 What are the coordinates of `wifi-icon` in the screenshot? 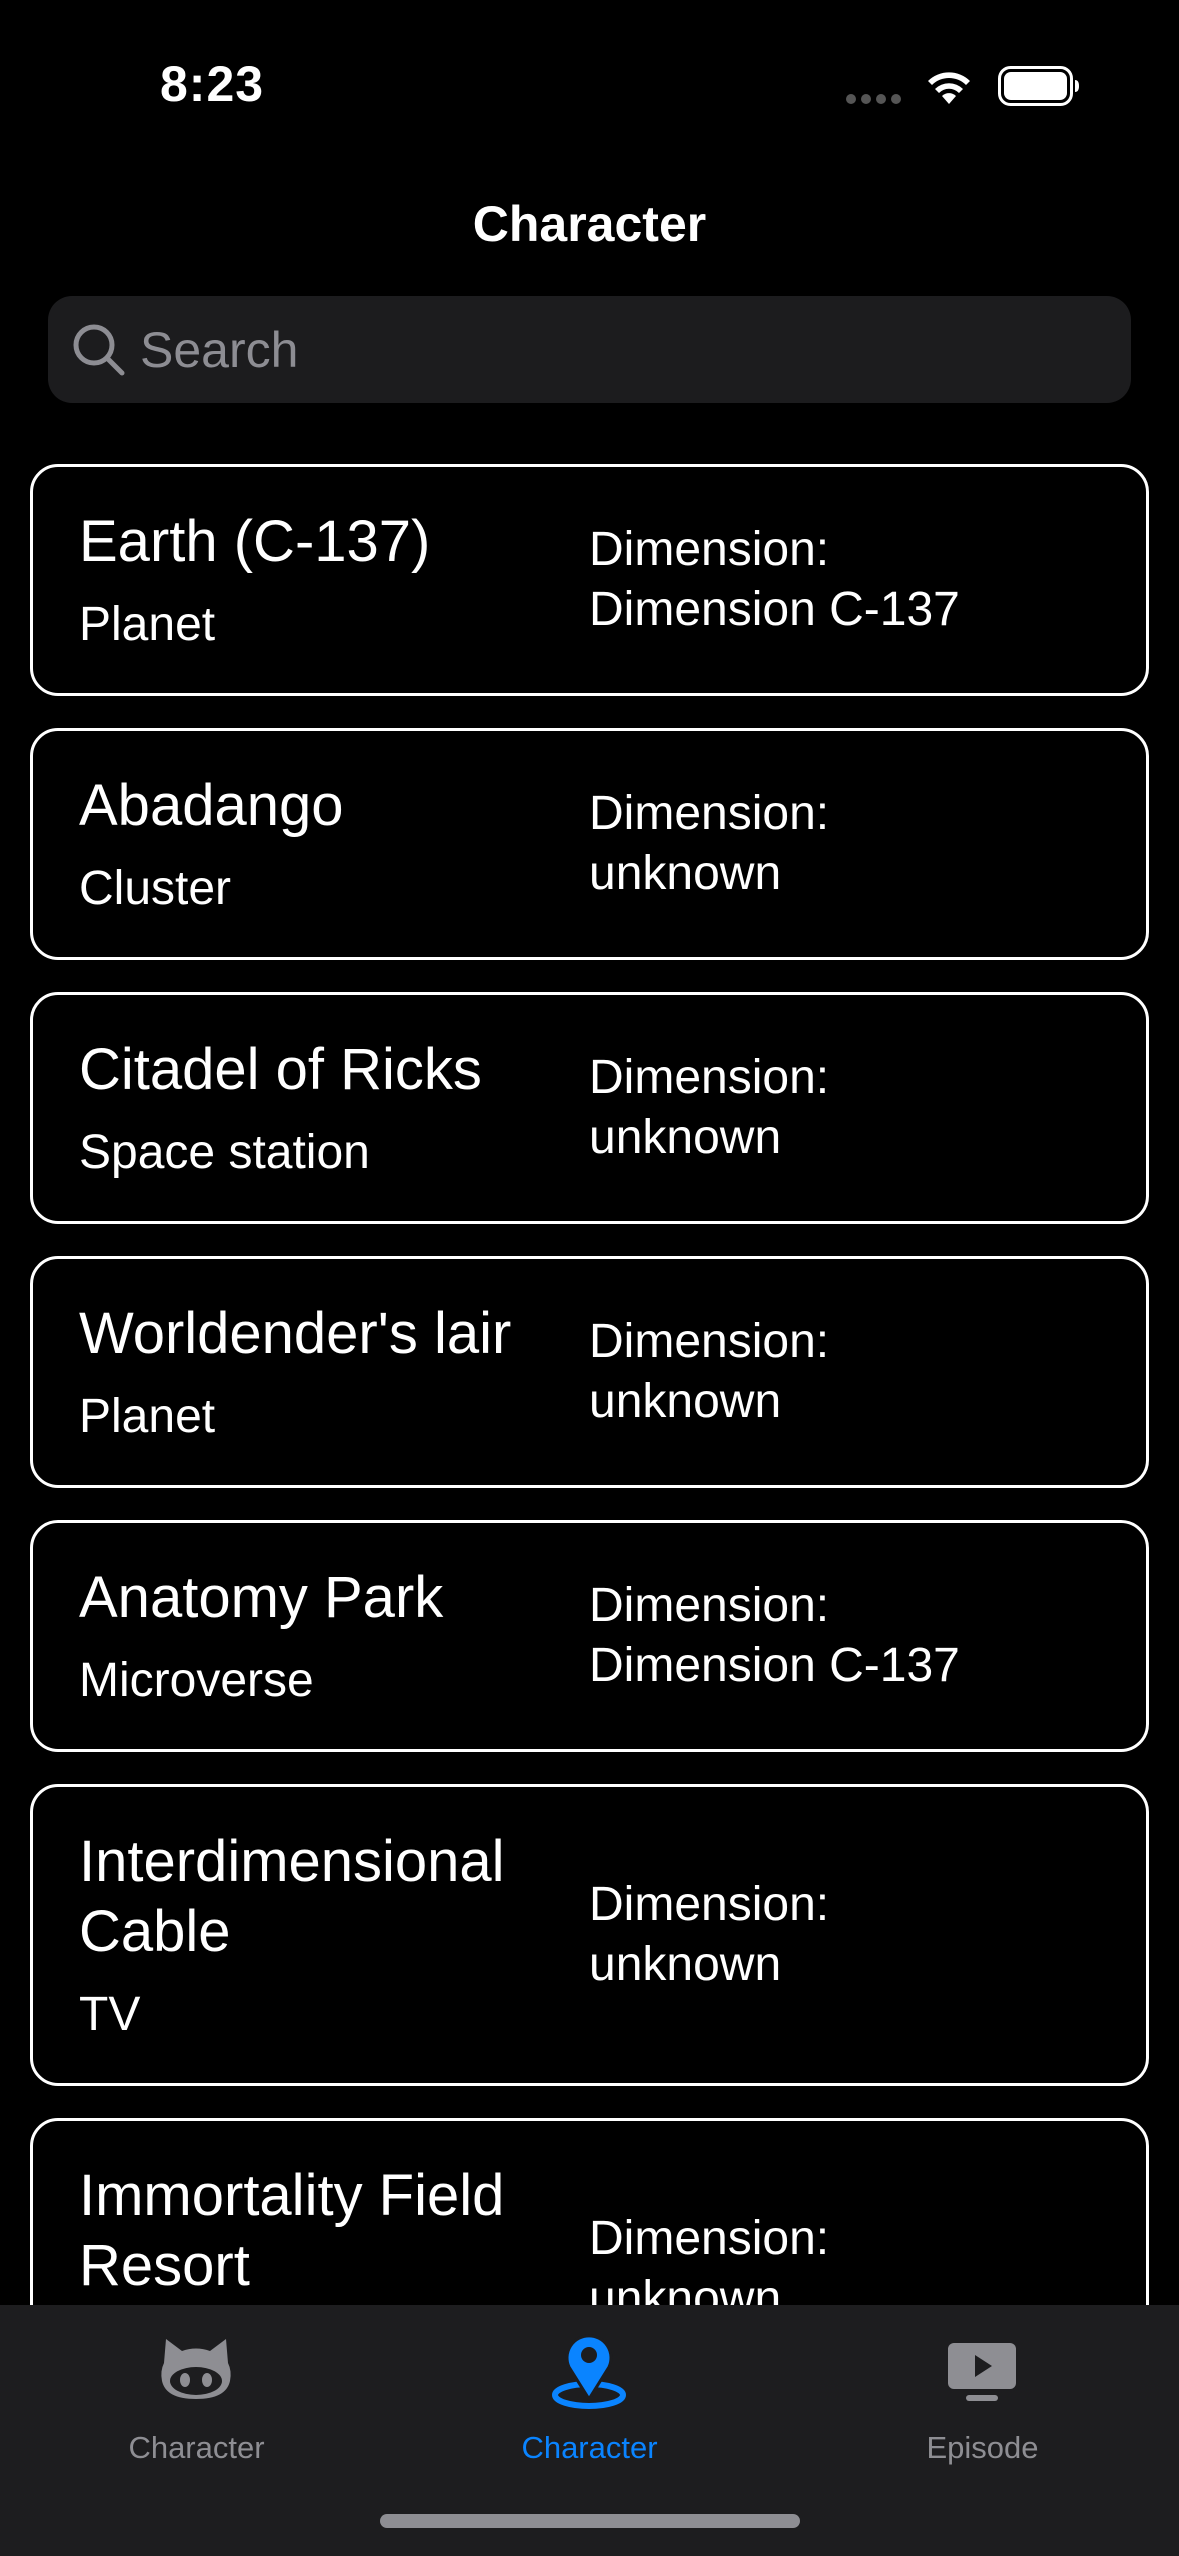 It's located at (949, 88).